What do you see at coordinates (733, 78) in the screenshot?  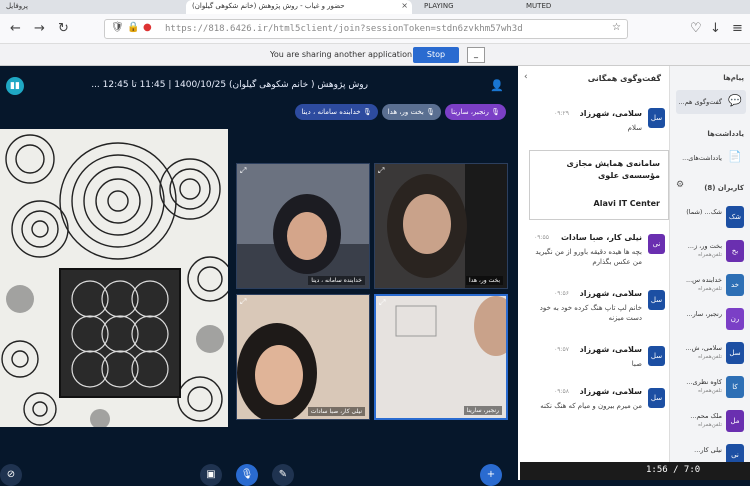 I see `messages-heading: پیام‌ها` at bounding box center [733, 78].